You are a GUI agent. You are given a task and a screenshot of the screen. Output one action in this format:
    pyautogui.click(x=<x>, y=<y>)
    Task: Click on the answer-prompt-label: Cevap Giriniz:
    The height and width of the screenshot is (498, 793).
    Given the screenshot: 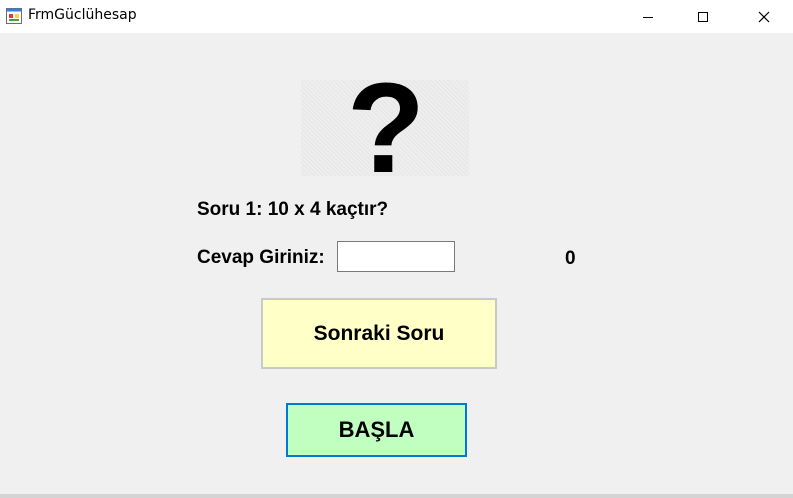 What is the action you would take?
    pyautogui.click(x=261, y=257)
    